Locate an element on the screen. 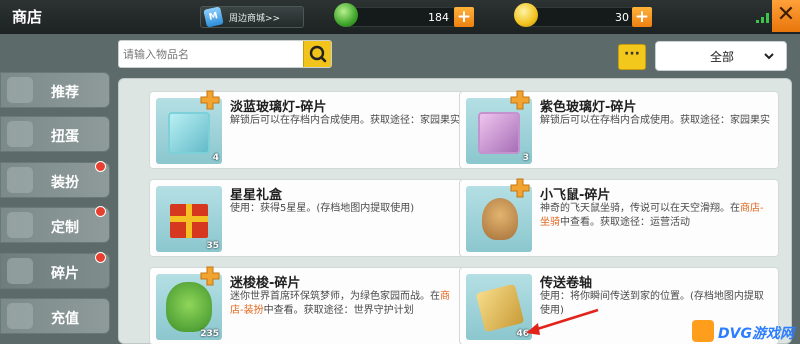 This screenshot has width=800, height=344. chevron-down-icon is located at coordinates (769, 56).